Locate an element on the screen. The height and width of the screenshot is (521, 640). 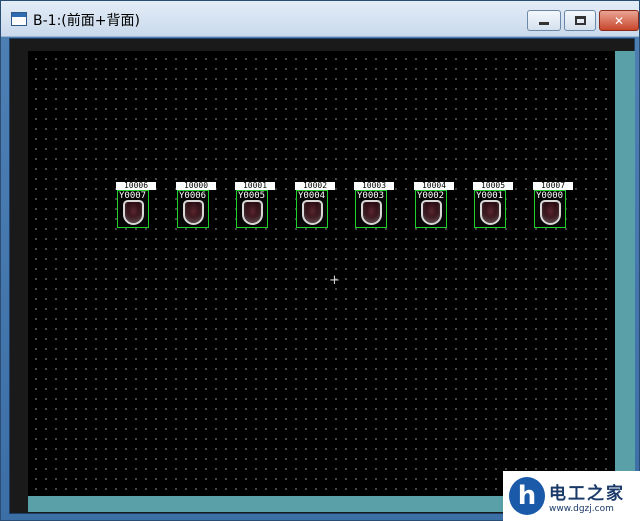
minimize-icon is located at coordinates (544, 23).